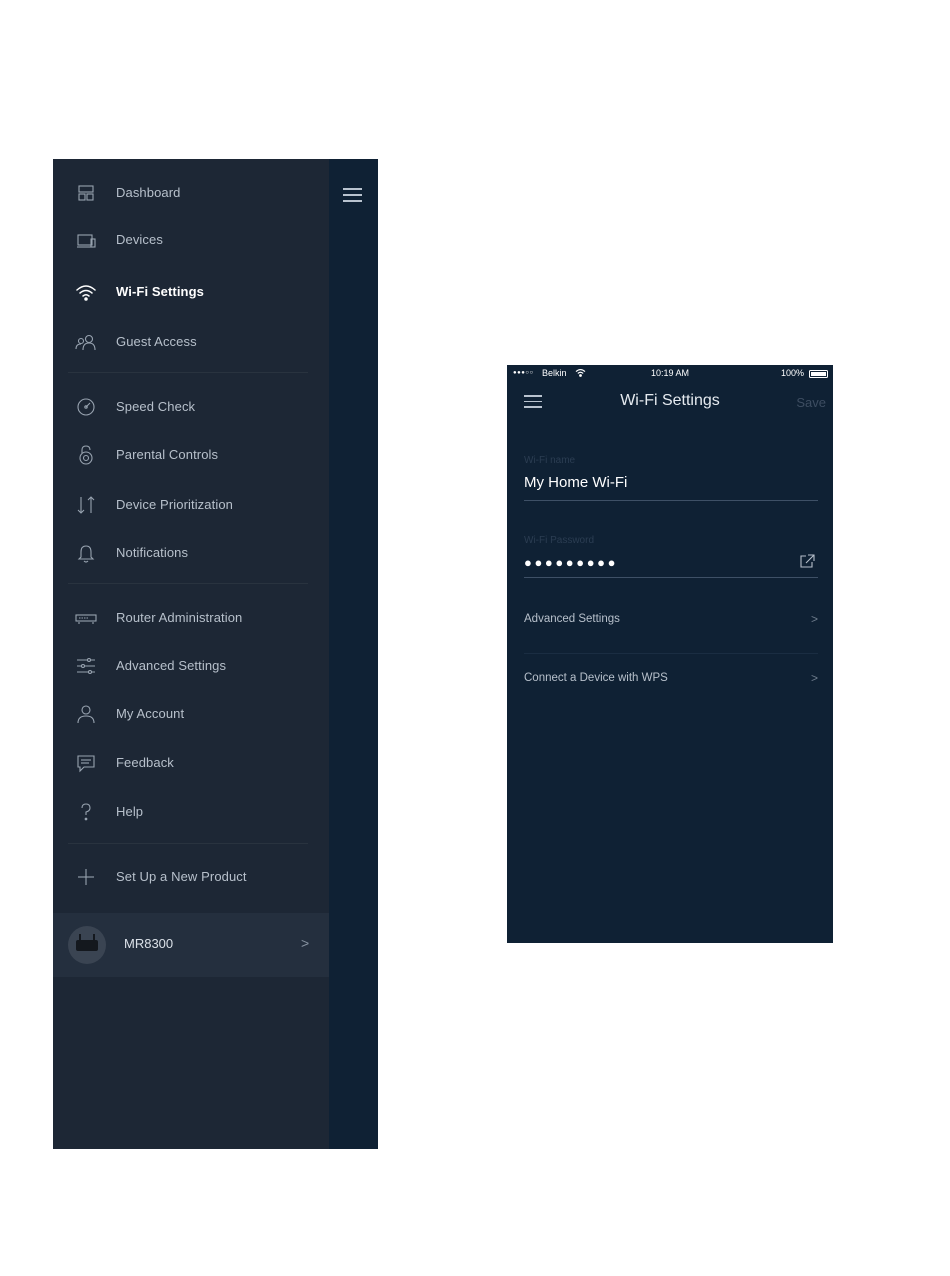 This screenshot has height=1276, width=950. I want to click on menu-item-label: Parental Controls, so click(167, 454).